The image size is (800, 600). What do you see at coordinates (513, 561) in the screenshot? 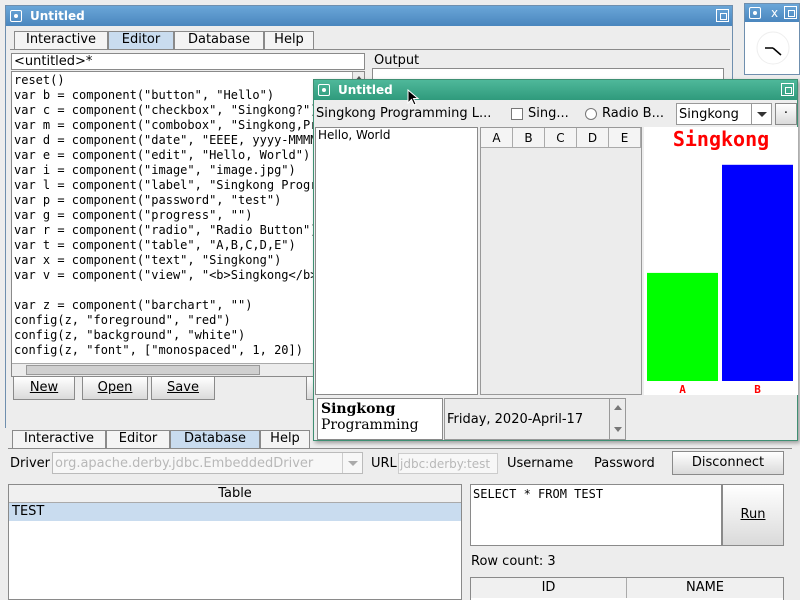
I see `row-count: Row count: 3` at bounding box center [513, 561].